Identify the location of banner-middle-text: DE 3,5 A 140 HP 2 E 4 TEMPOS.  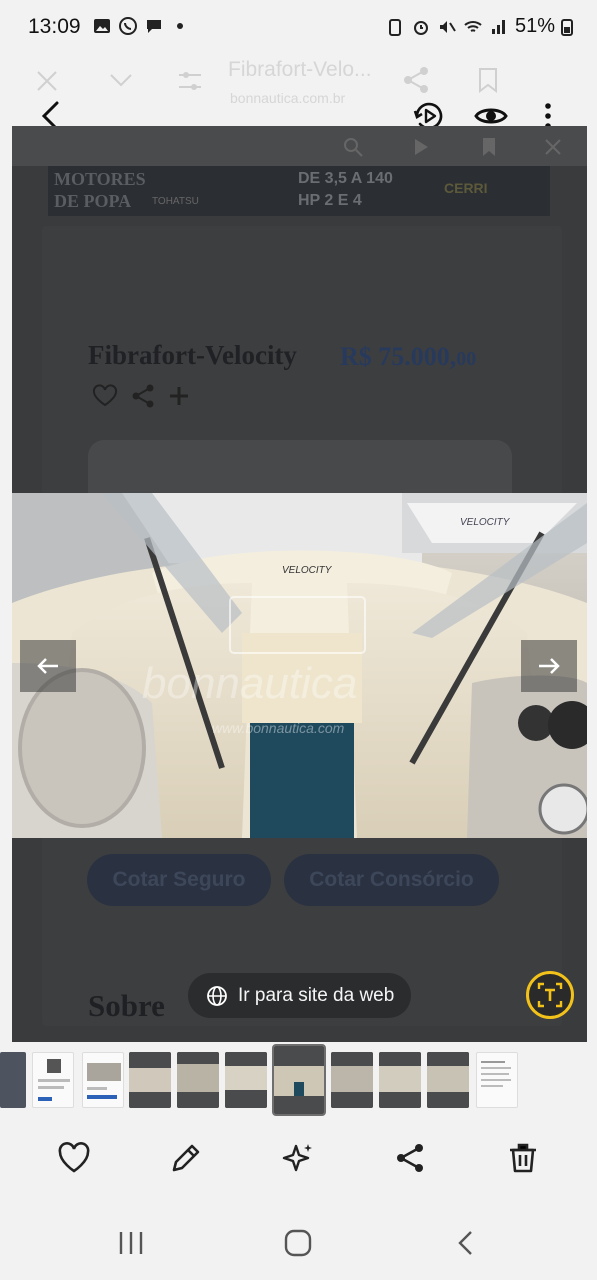
(345, 193).